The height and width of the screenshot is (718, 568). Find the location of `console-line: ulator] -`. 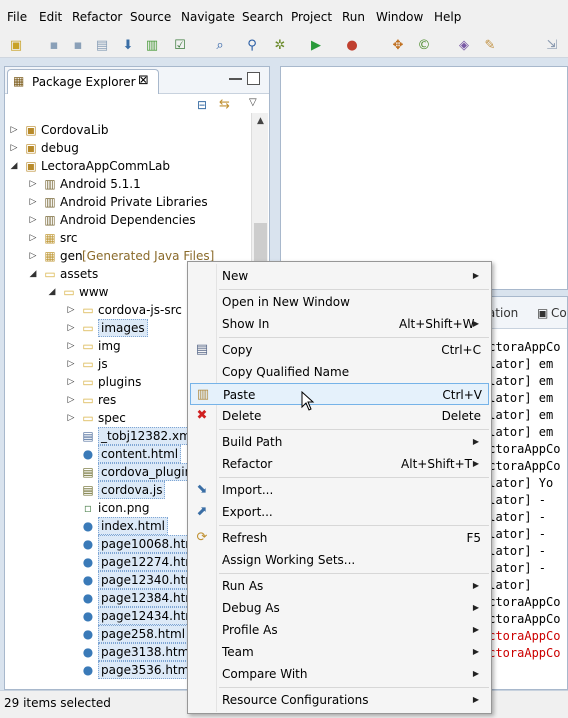

console-line: ulator] - is located at coordinates (515, 517).